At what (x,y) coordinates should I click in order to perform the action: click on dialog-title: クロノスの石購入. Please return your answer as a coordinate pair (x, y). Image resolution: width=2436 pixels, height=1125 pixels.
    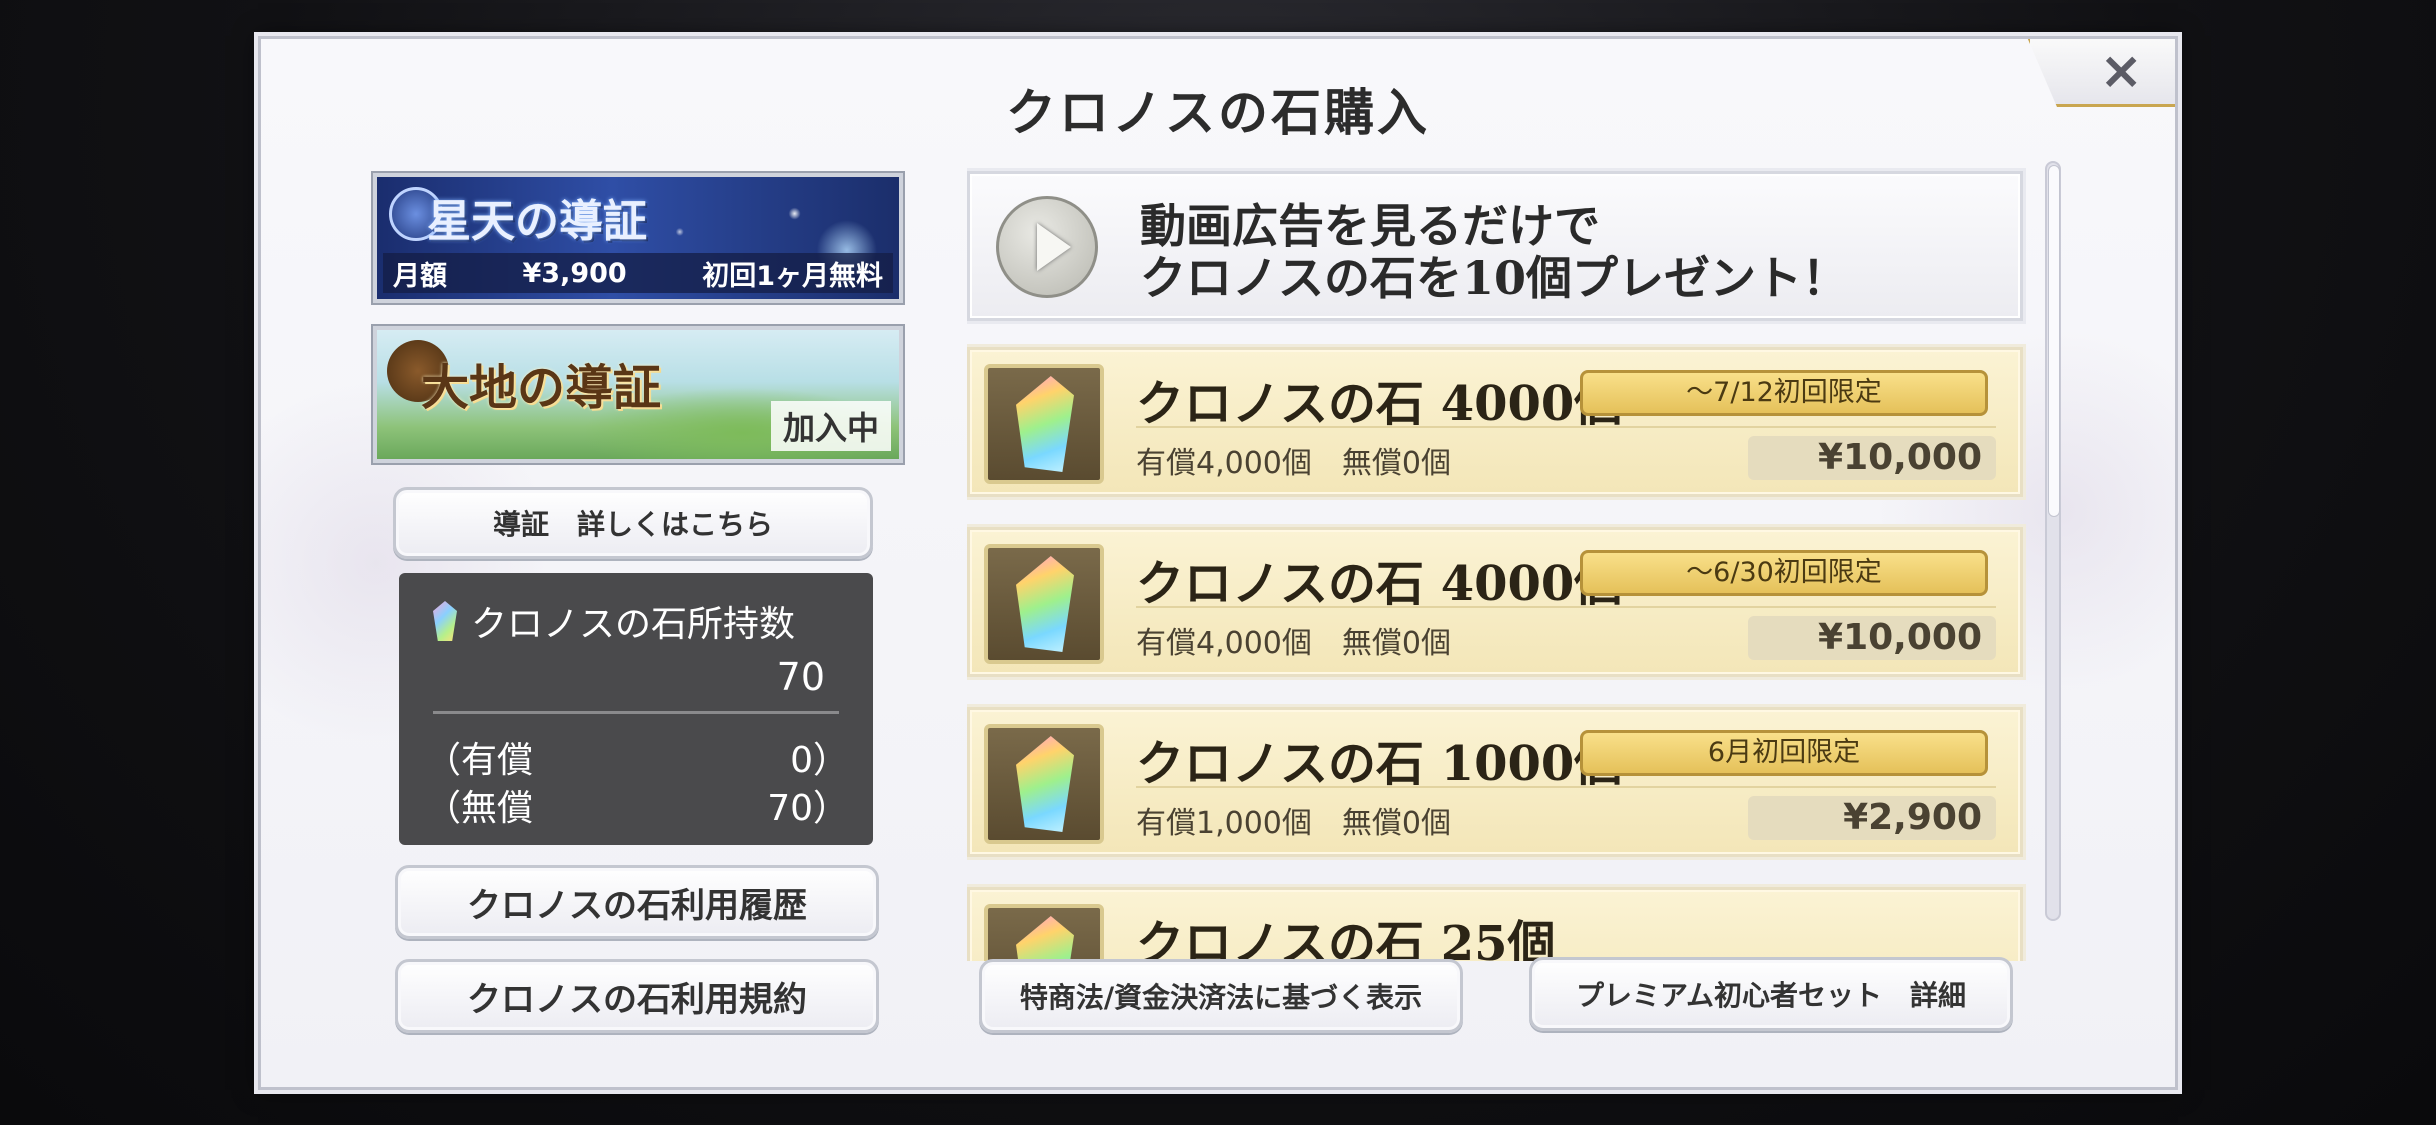
    Looking at the image, I should click on (1218, 112).